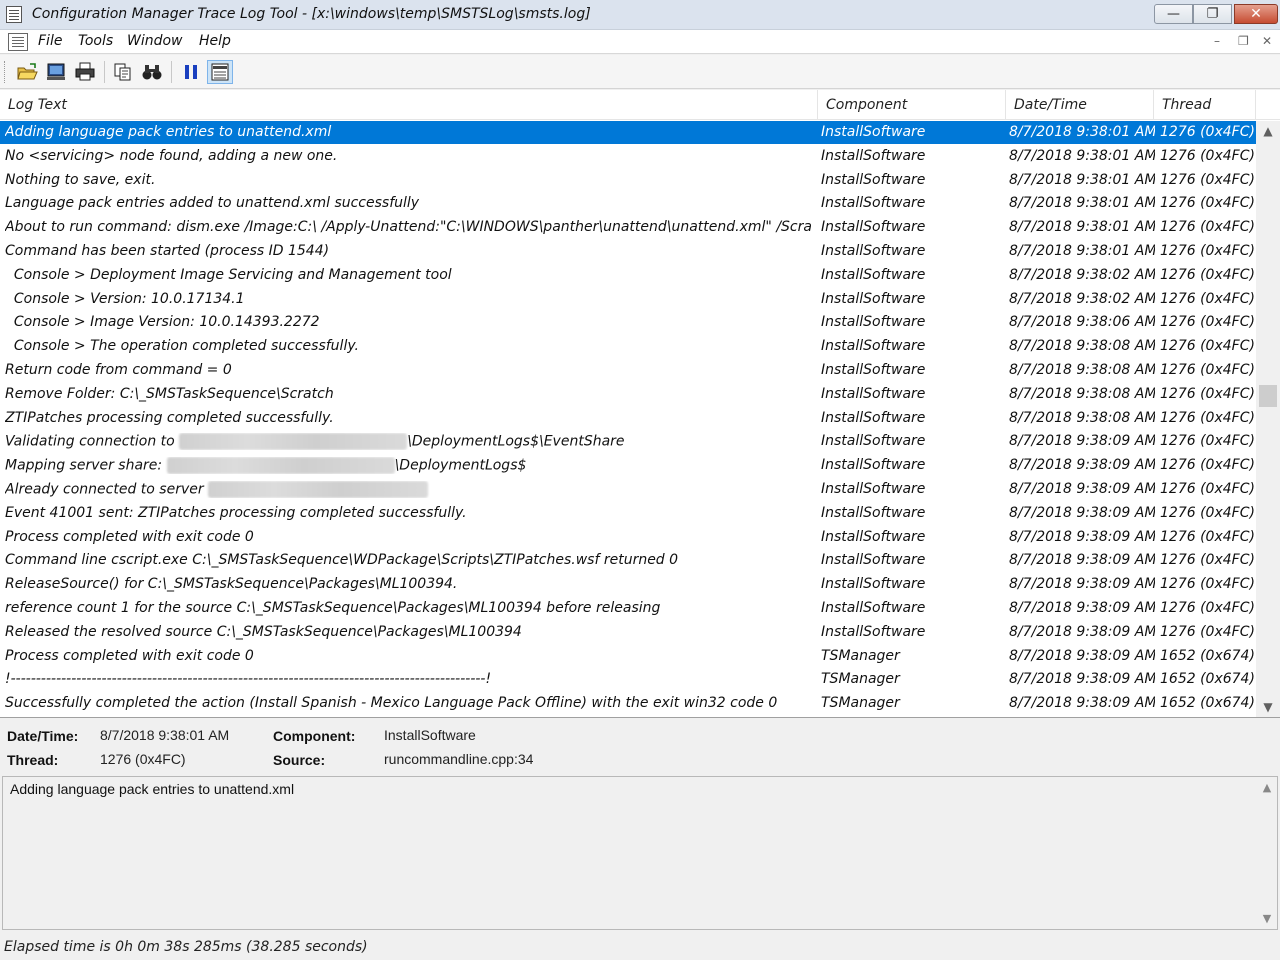 Image resolution: width=1280 pixels, height=960 pixels. What do you see at coordinates (1267, 853) in the screenshot?
I see `message-scrollbar: ▲ ▼` at bounding box center [1267, 853].